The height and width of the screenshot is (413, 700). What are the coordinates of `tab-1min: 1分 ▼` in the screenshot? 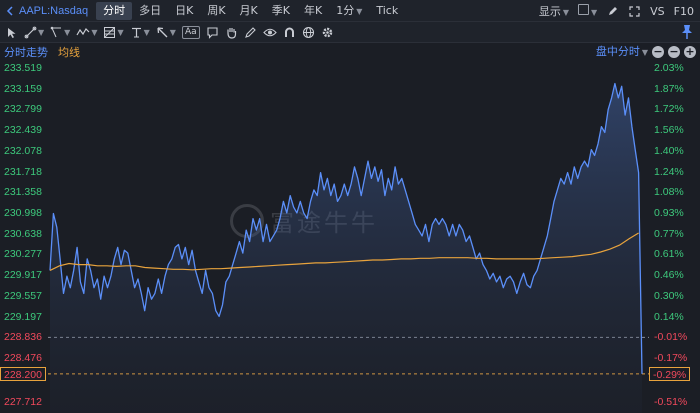 It's located at (349, 11).